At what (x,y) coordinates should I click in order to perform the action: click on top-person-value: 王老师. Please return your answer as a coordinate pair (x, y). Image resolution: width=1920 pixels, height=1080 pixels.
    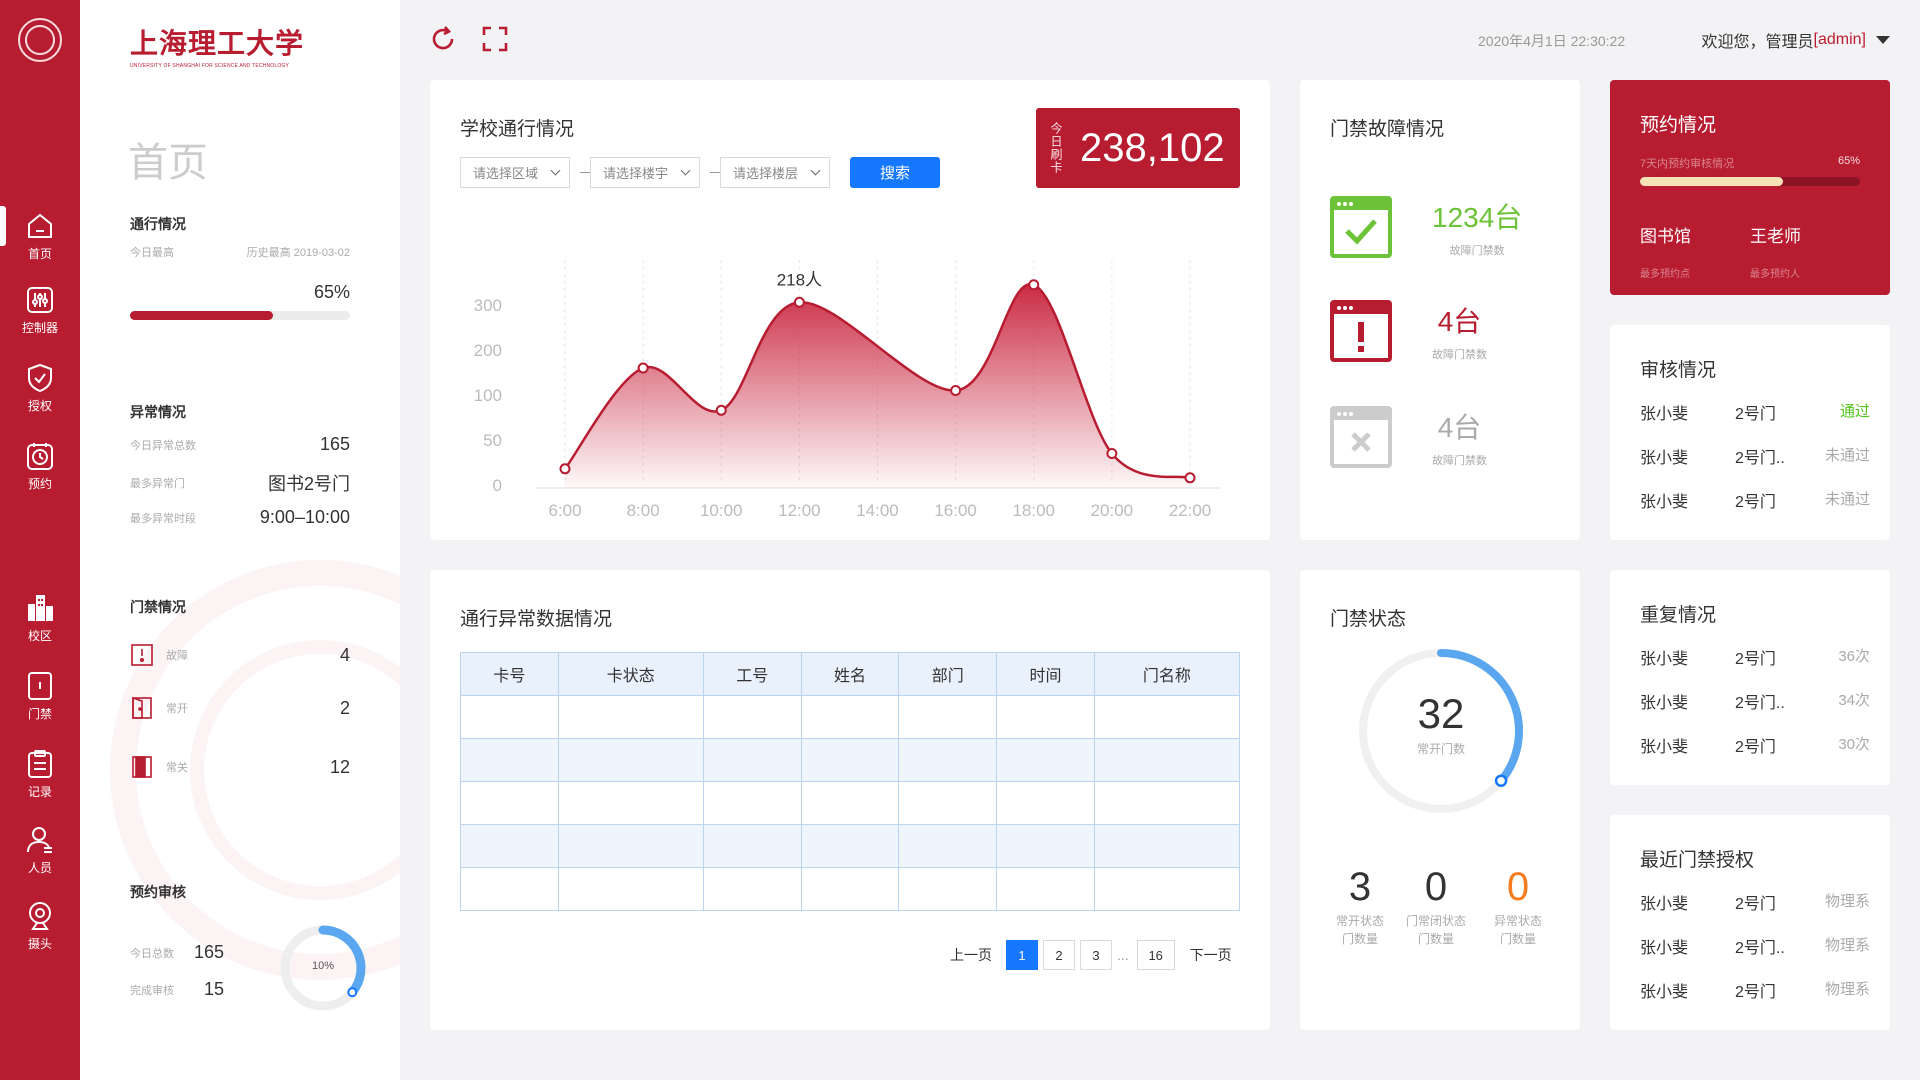
    Looking at the image, I should click on (1775, 236).